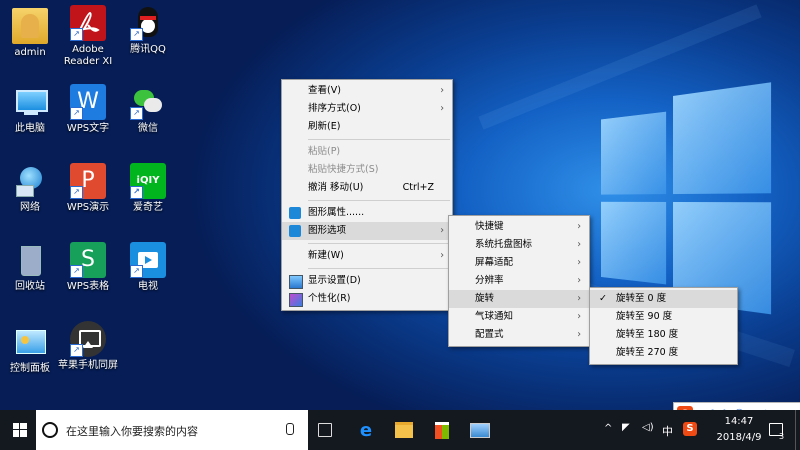 The width and height of the screenshot is (800, 450). I want to click on menu-item-graphics-options: 图形选项 ›, so click(367, 231).